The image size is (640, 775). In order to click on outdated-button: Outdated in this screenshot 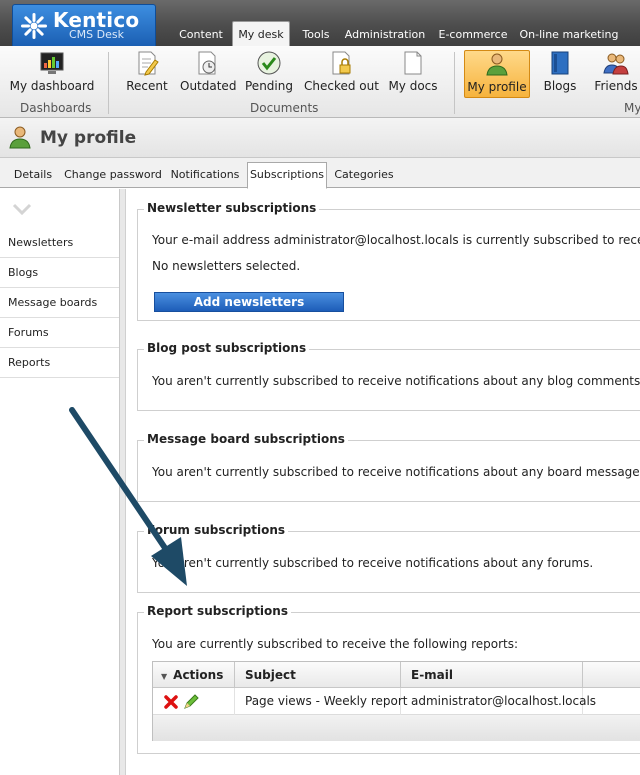, I will do `click(208, 74)`.